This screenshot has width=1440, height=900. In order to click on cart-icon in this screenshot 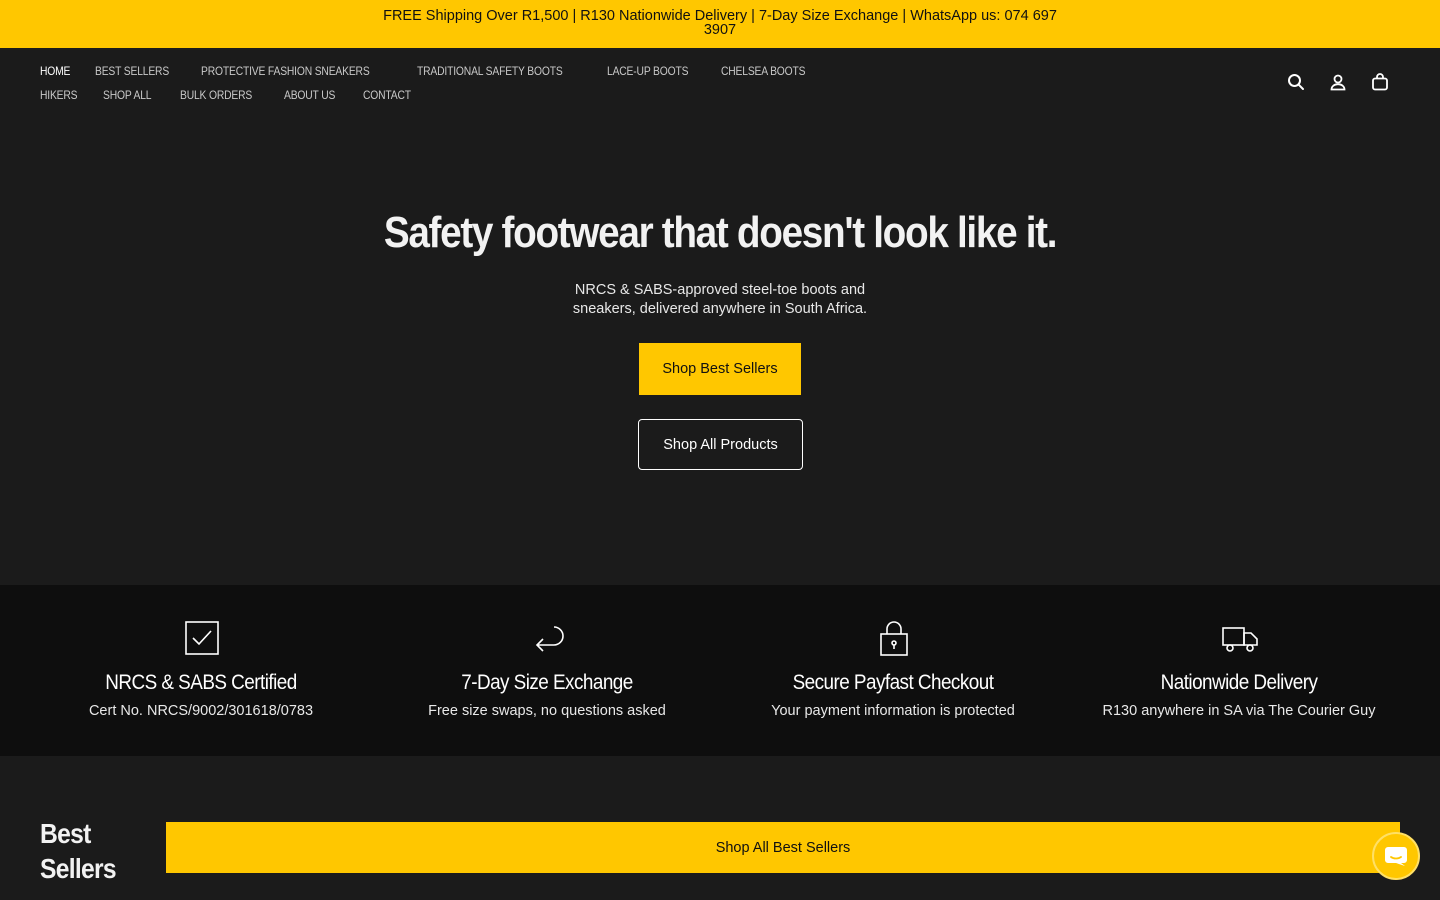, I will do `click(1380, 82)`.